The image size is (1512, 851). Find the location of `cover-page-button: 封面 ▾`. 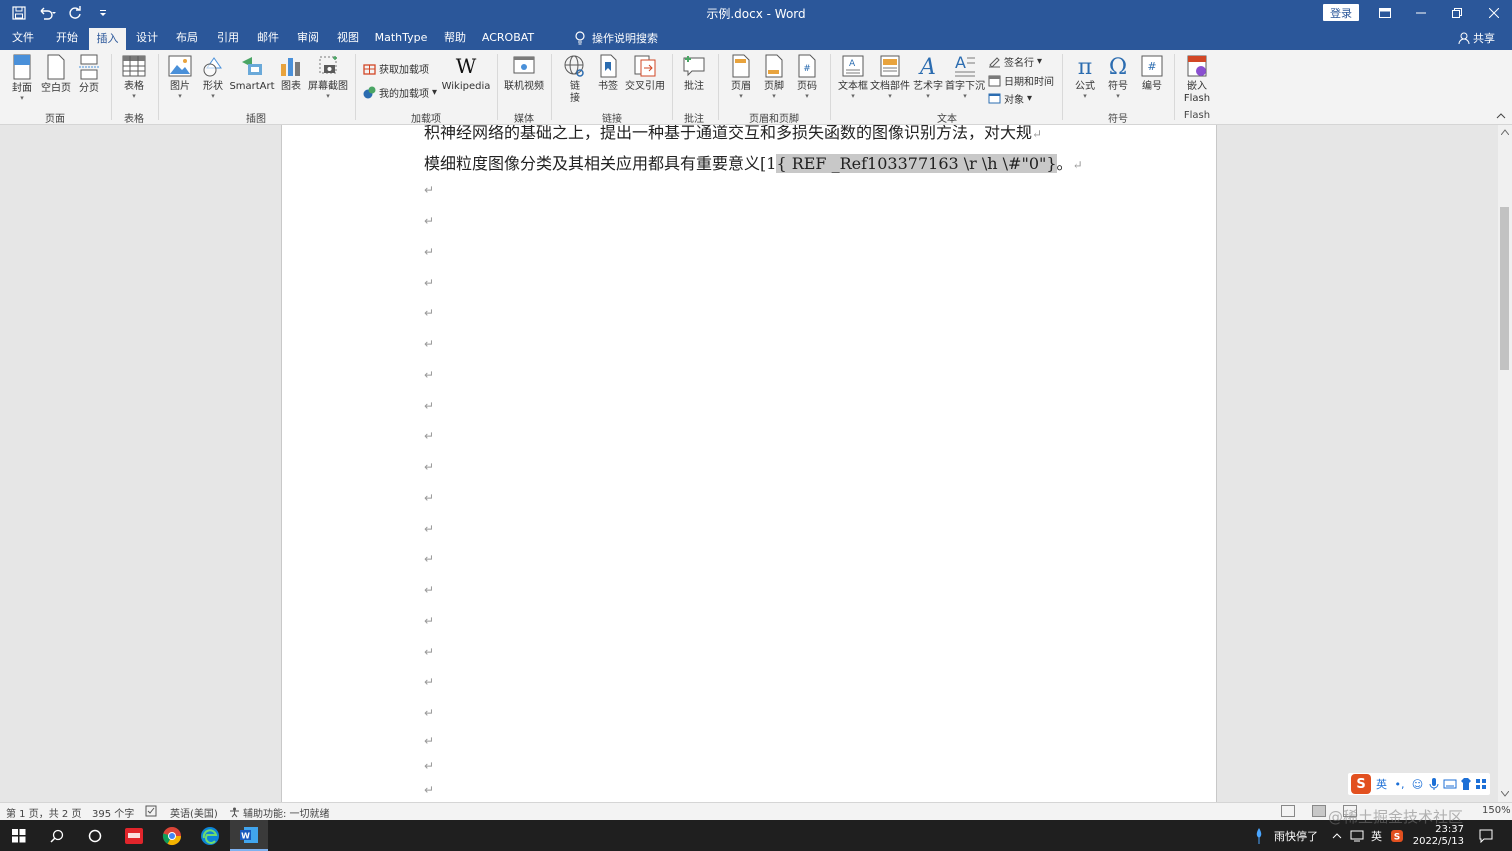

cover-page-button: 封面 ▾ is located at coordinates (22, 78).